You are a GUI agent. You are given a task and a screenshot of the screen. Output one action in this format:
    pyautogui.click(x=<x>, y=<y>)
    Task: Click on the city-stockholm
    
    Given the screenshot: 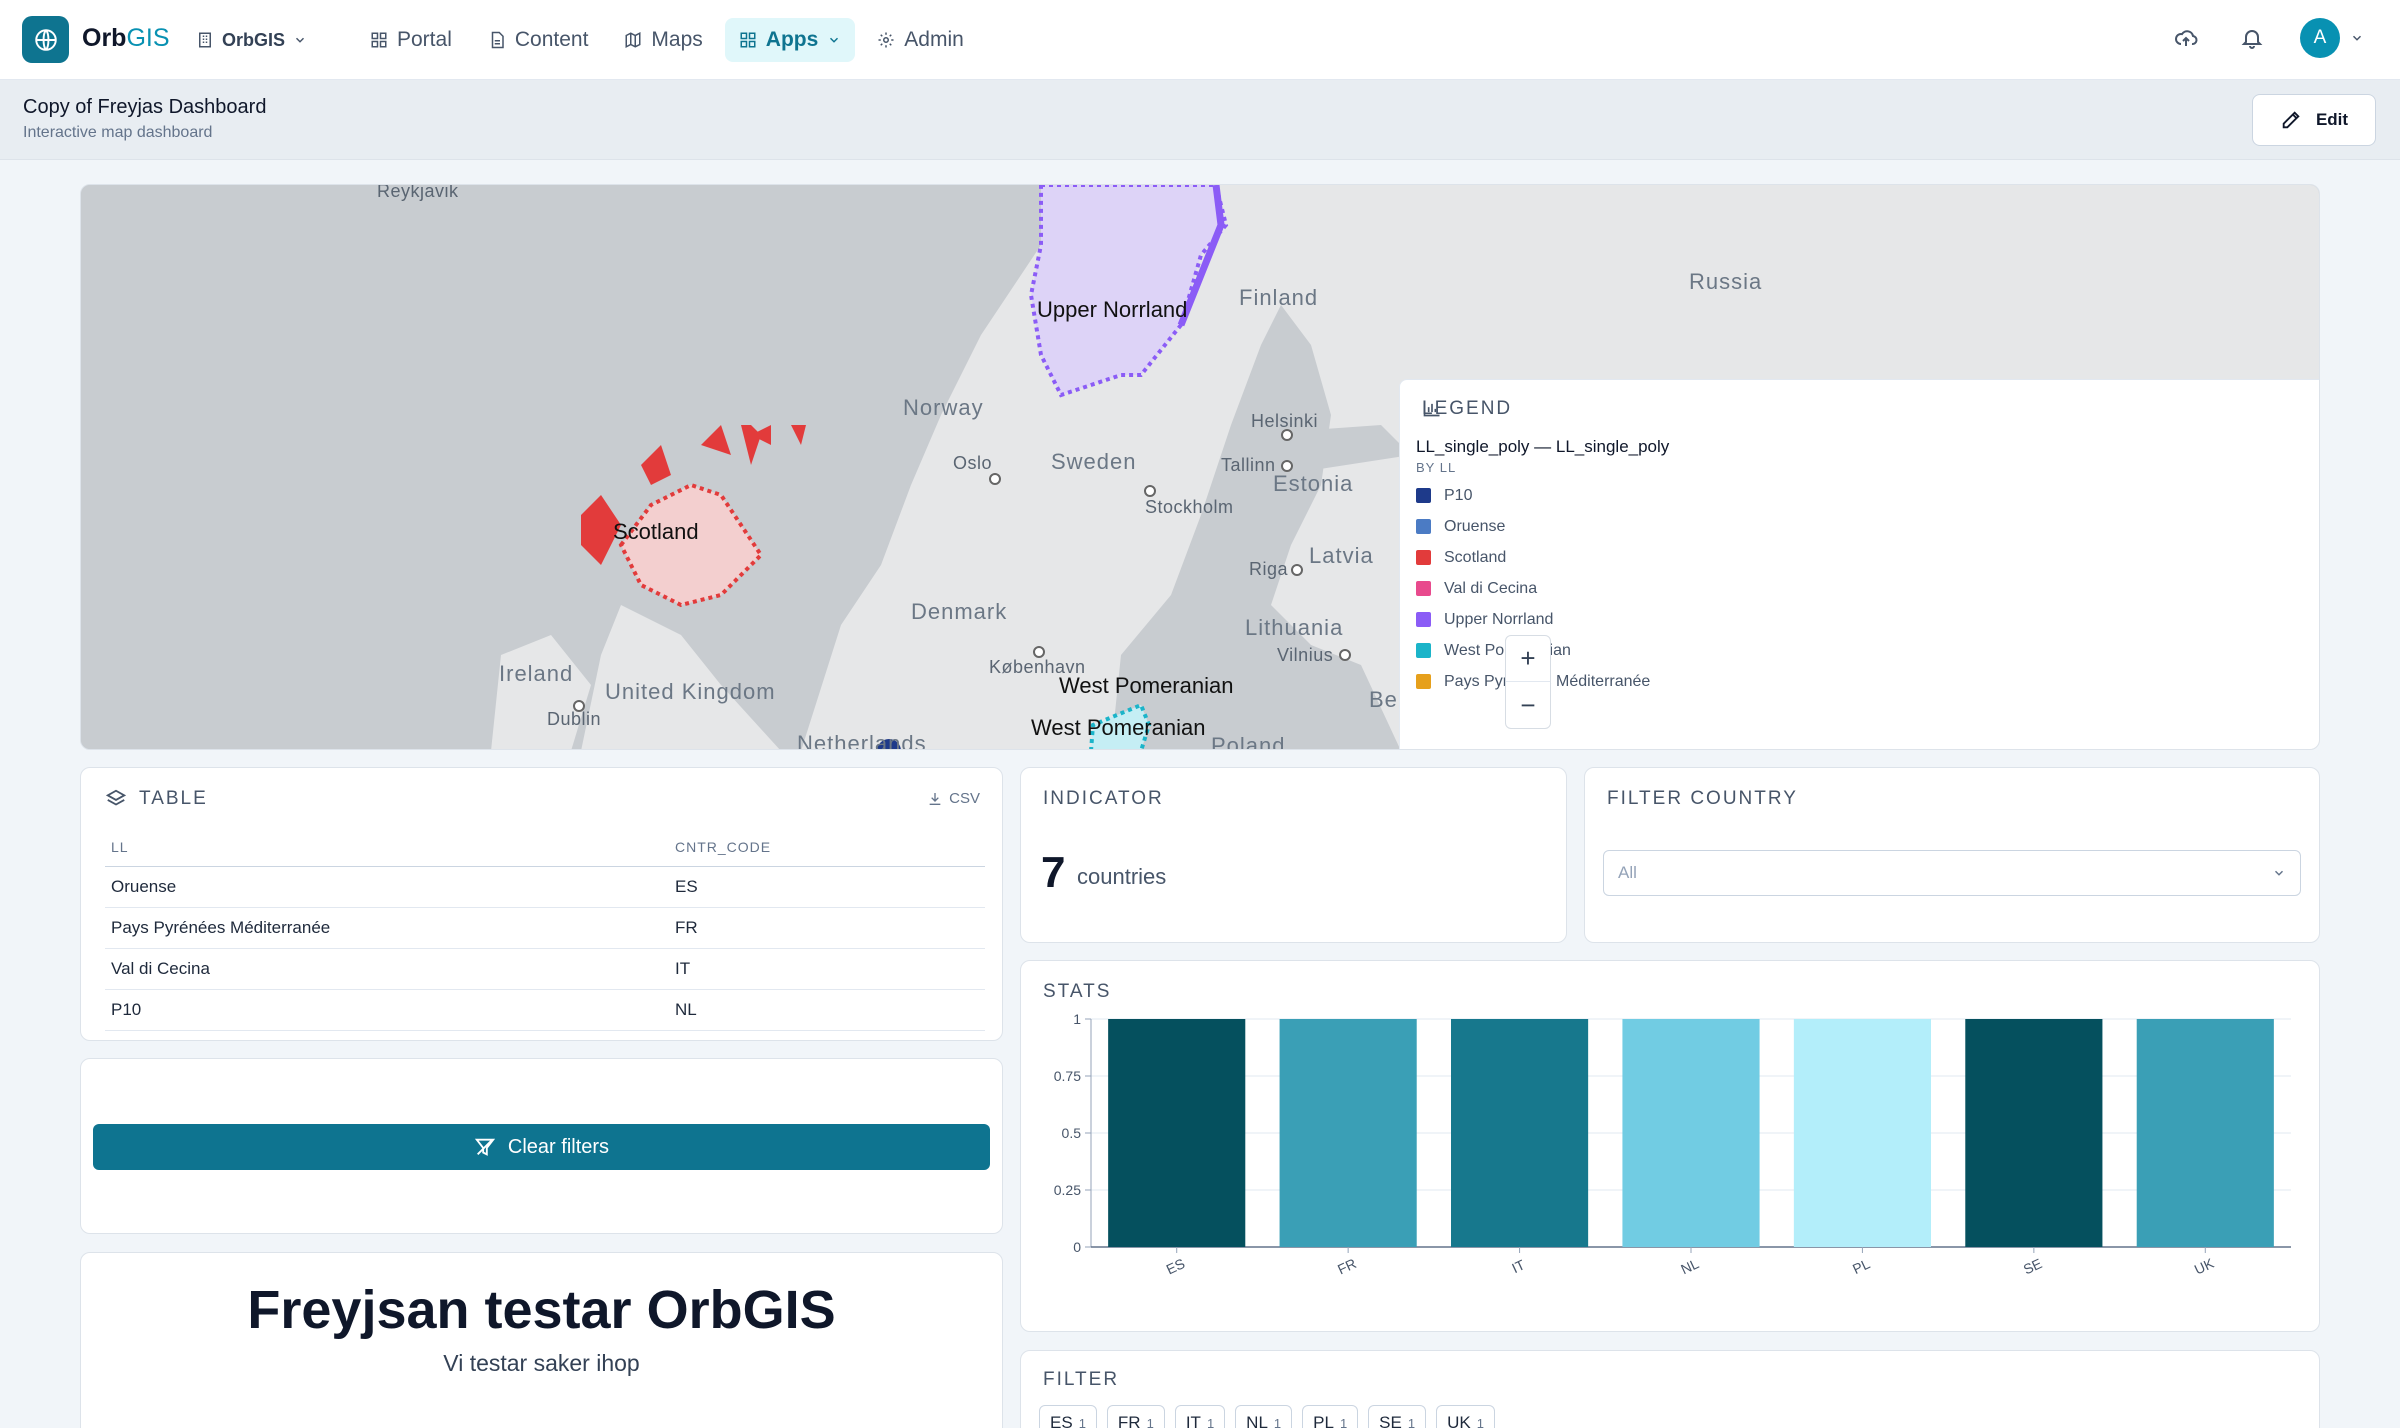 What is the action you would take?
    pyautogui.click(x=1150, y=491)
    